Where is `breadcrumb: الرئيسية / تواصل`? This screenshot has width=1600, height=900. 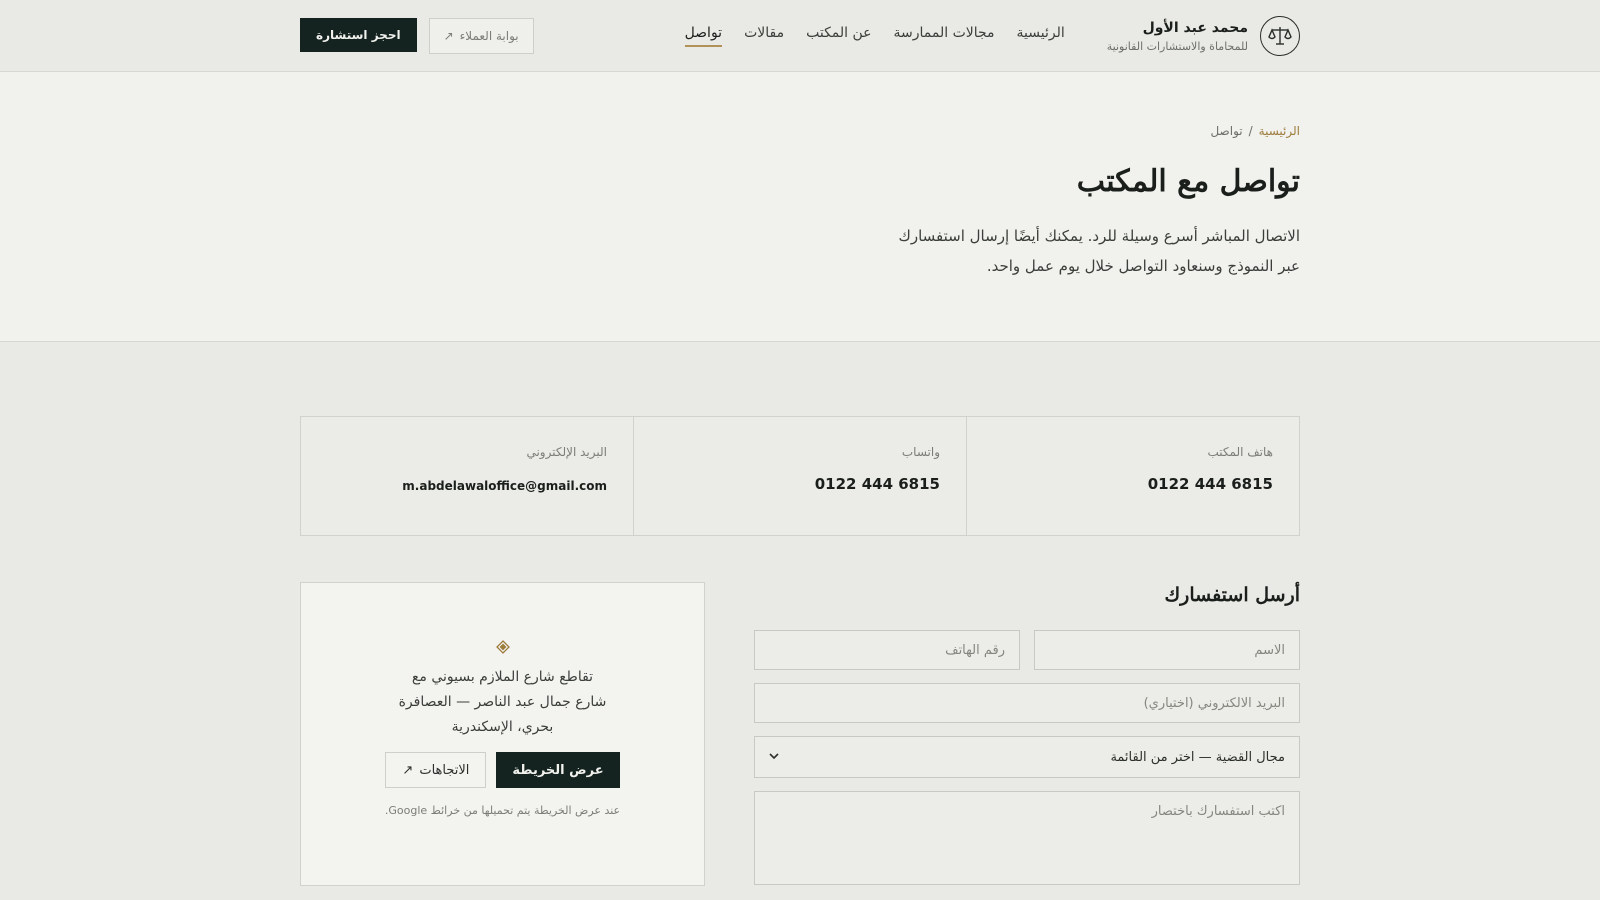 breadcrumb: الرئيسية / تواصل is located at coordinates (800, 131).